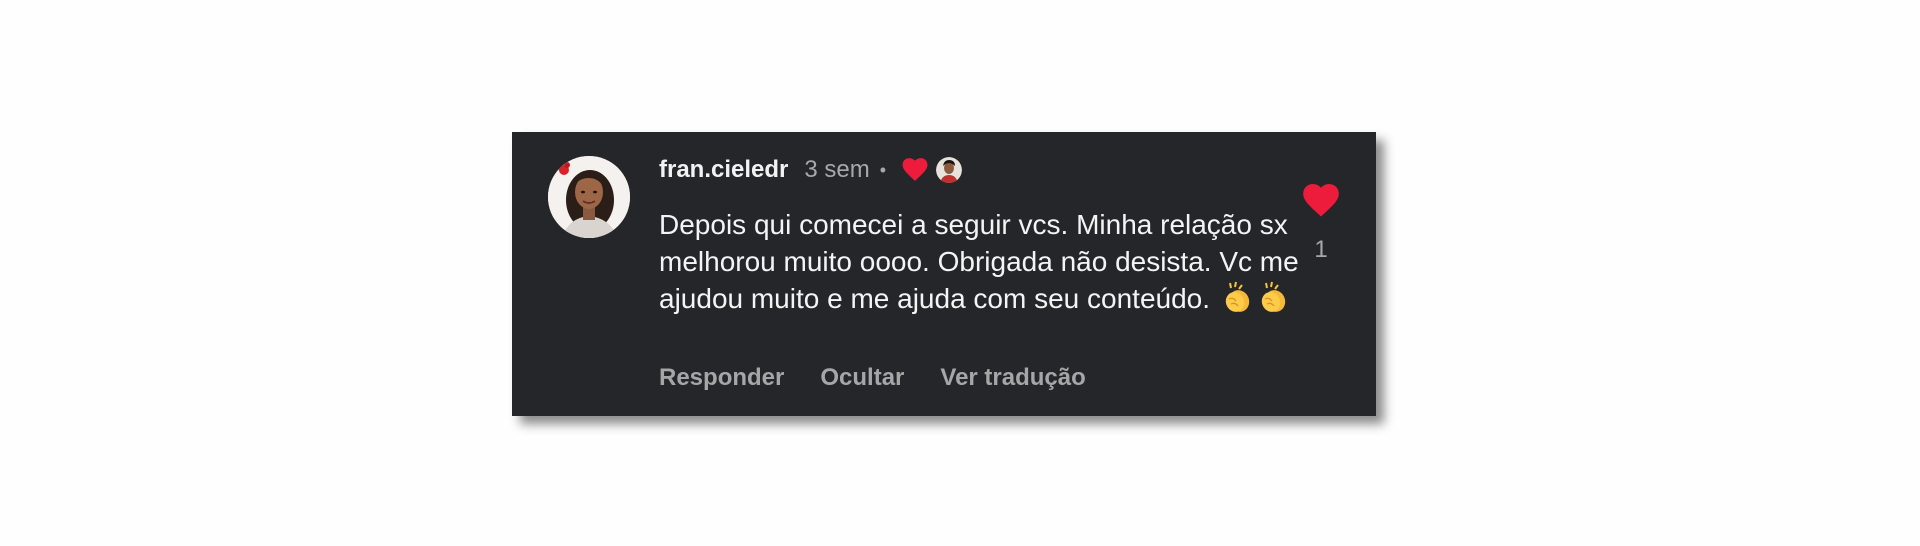 The width and height of the screenshot is (1920, 546). Describe the element at coordinates (837, 169) in the screenshot. I see `timestamp: 3 sem` at that location.